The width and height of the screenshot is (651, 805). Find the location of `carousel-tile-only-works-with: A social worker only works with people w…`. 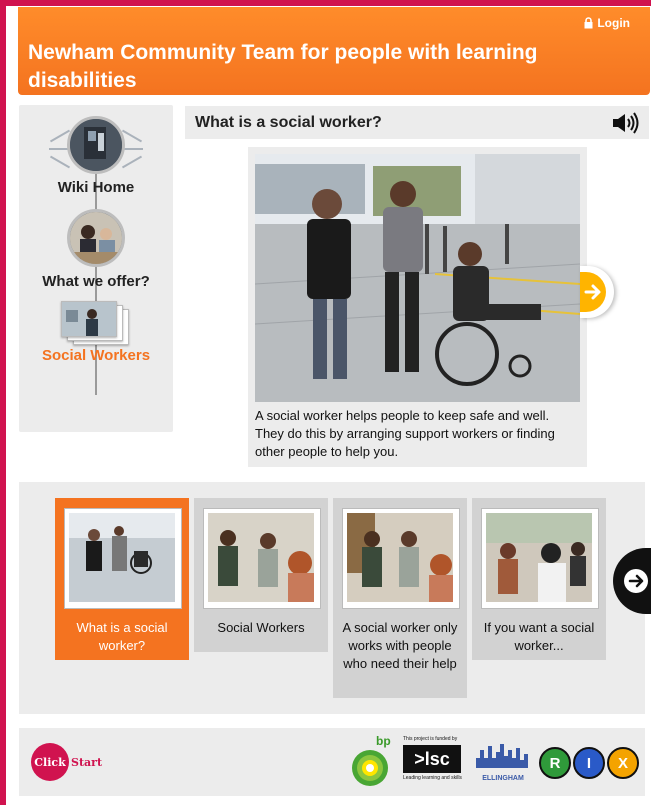

carousel-tile-only-works-with: A social worker only works with people w… is located at coordinates (400, 598).